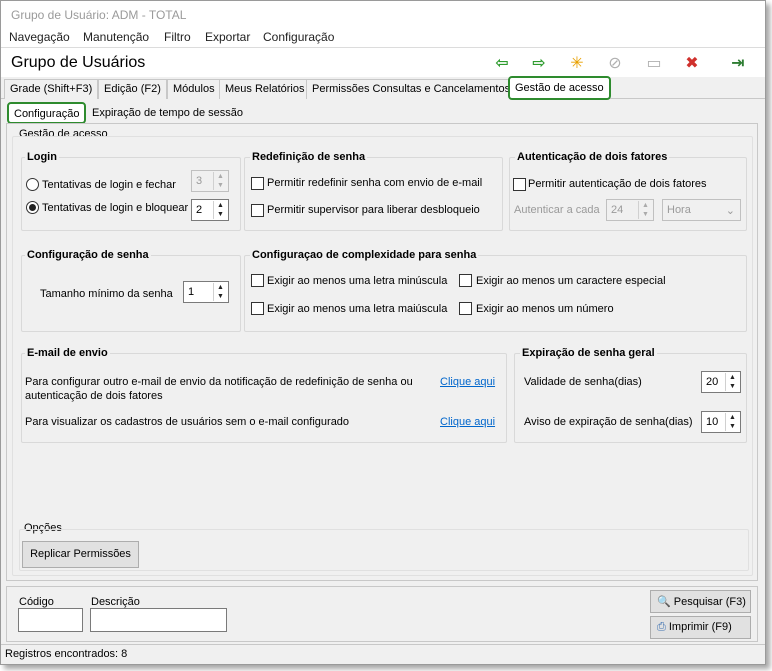  I want to click on login-title: Login, so click(42, 157).